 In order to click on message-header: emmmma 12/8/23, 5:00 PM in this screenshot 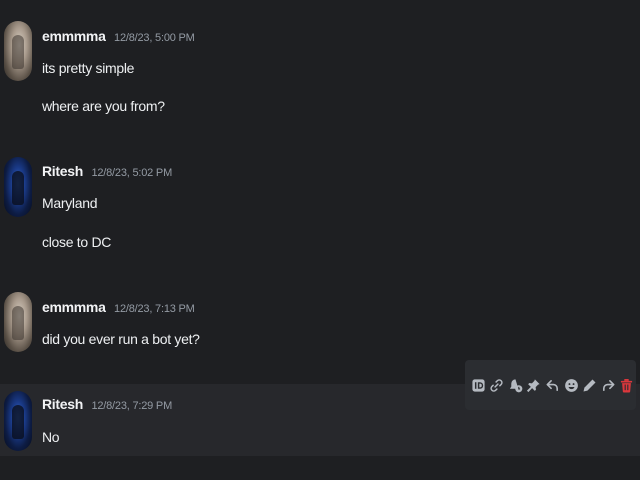, I will do `click(118, 37)`.